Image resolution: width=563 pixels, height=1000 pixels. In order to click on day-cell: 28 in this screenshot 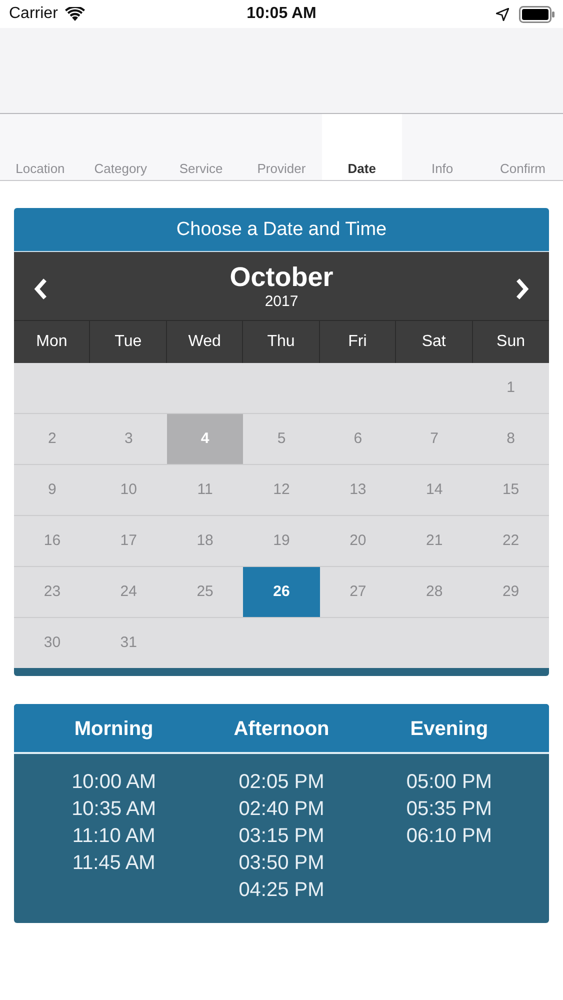, I will do `click(434, 592)`.